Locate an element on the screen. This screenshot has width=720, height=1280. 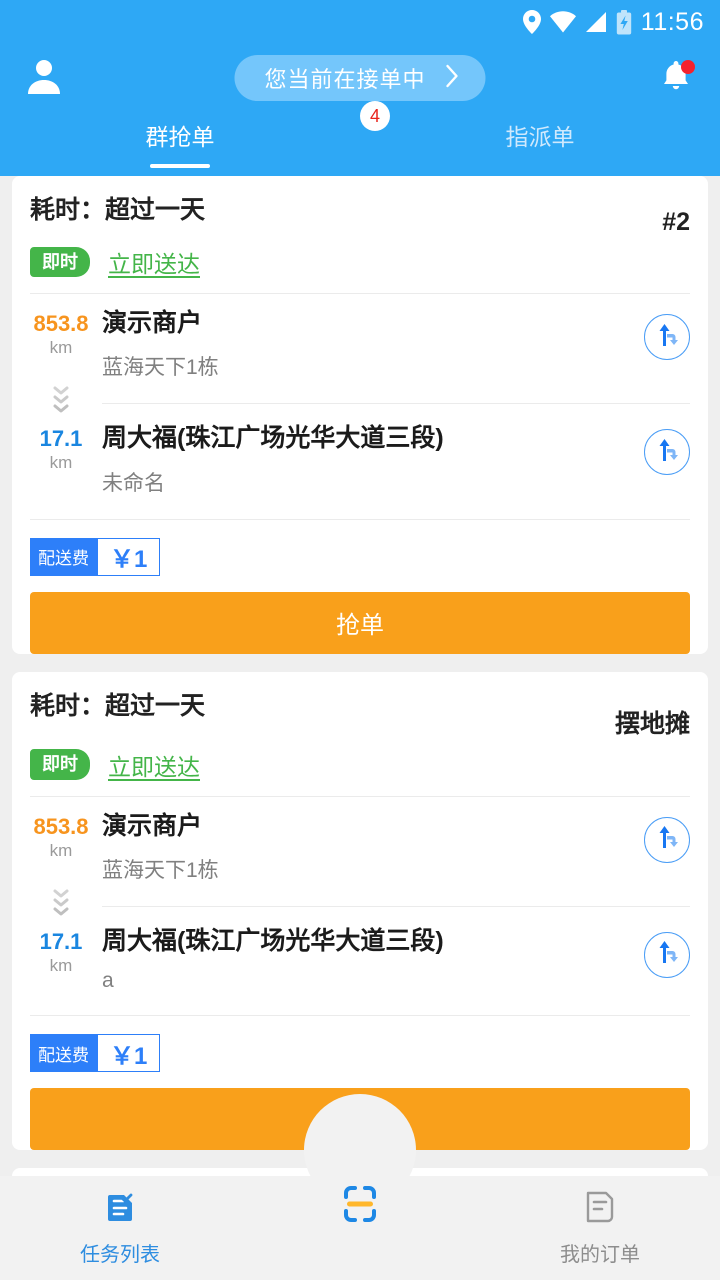
dropoff-leg: 17.1 km 周大福(珠江广场光华大道三段) a is located at coordinates (360, 956).